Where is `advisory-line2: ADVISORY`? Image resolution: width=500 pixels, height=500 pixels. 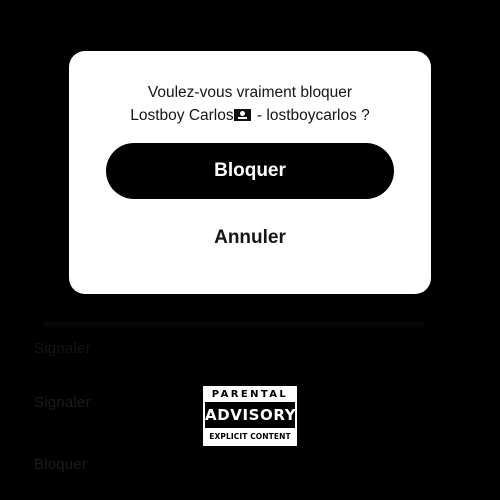
advisory-line2: ADVISORY is located at coordinates (250, 415).